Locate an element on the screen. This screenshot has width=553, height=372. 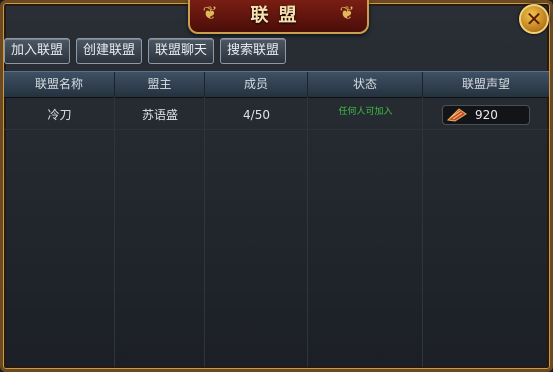
tab-join-alliance: 加入联盟 is located at coordinates (37, 51).